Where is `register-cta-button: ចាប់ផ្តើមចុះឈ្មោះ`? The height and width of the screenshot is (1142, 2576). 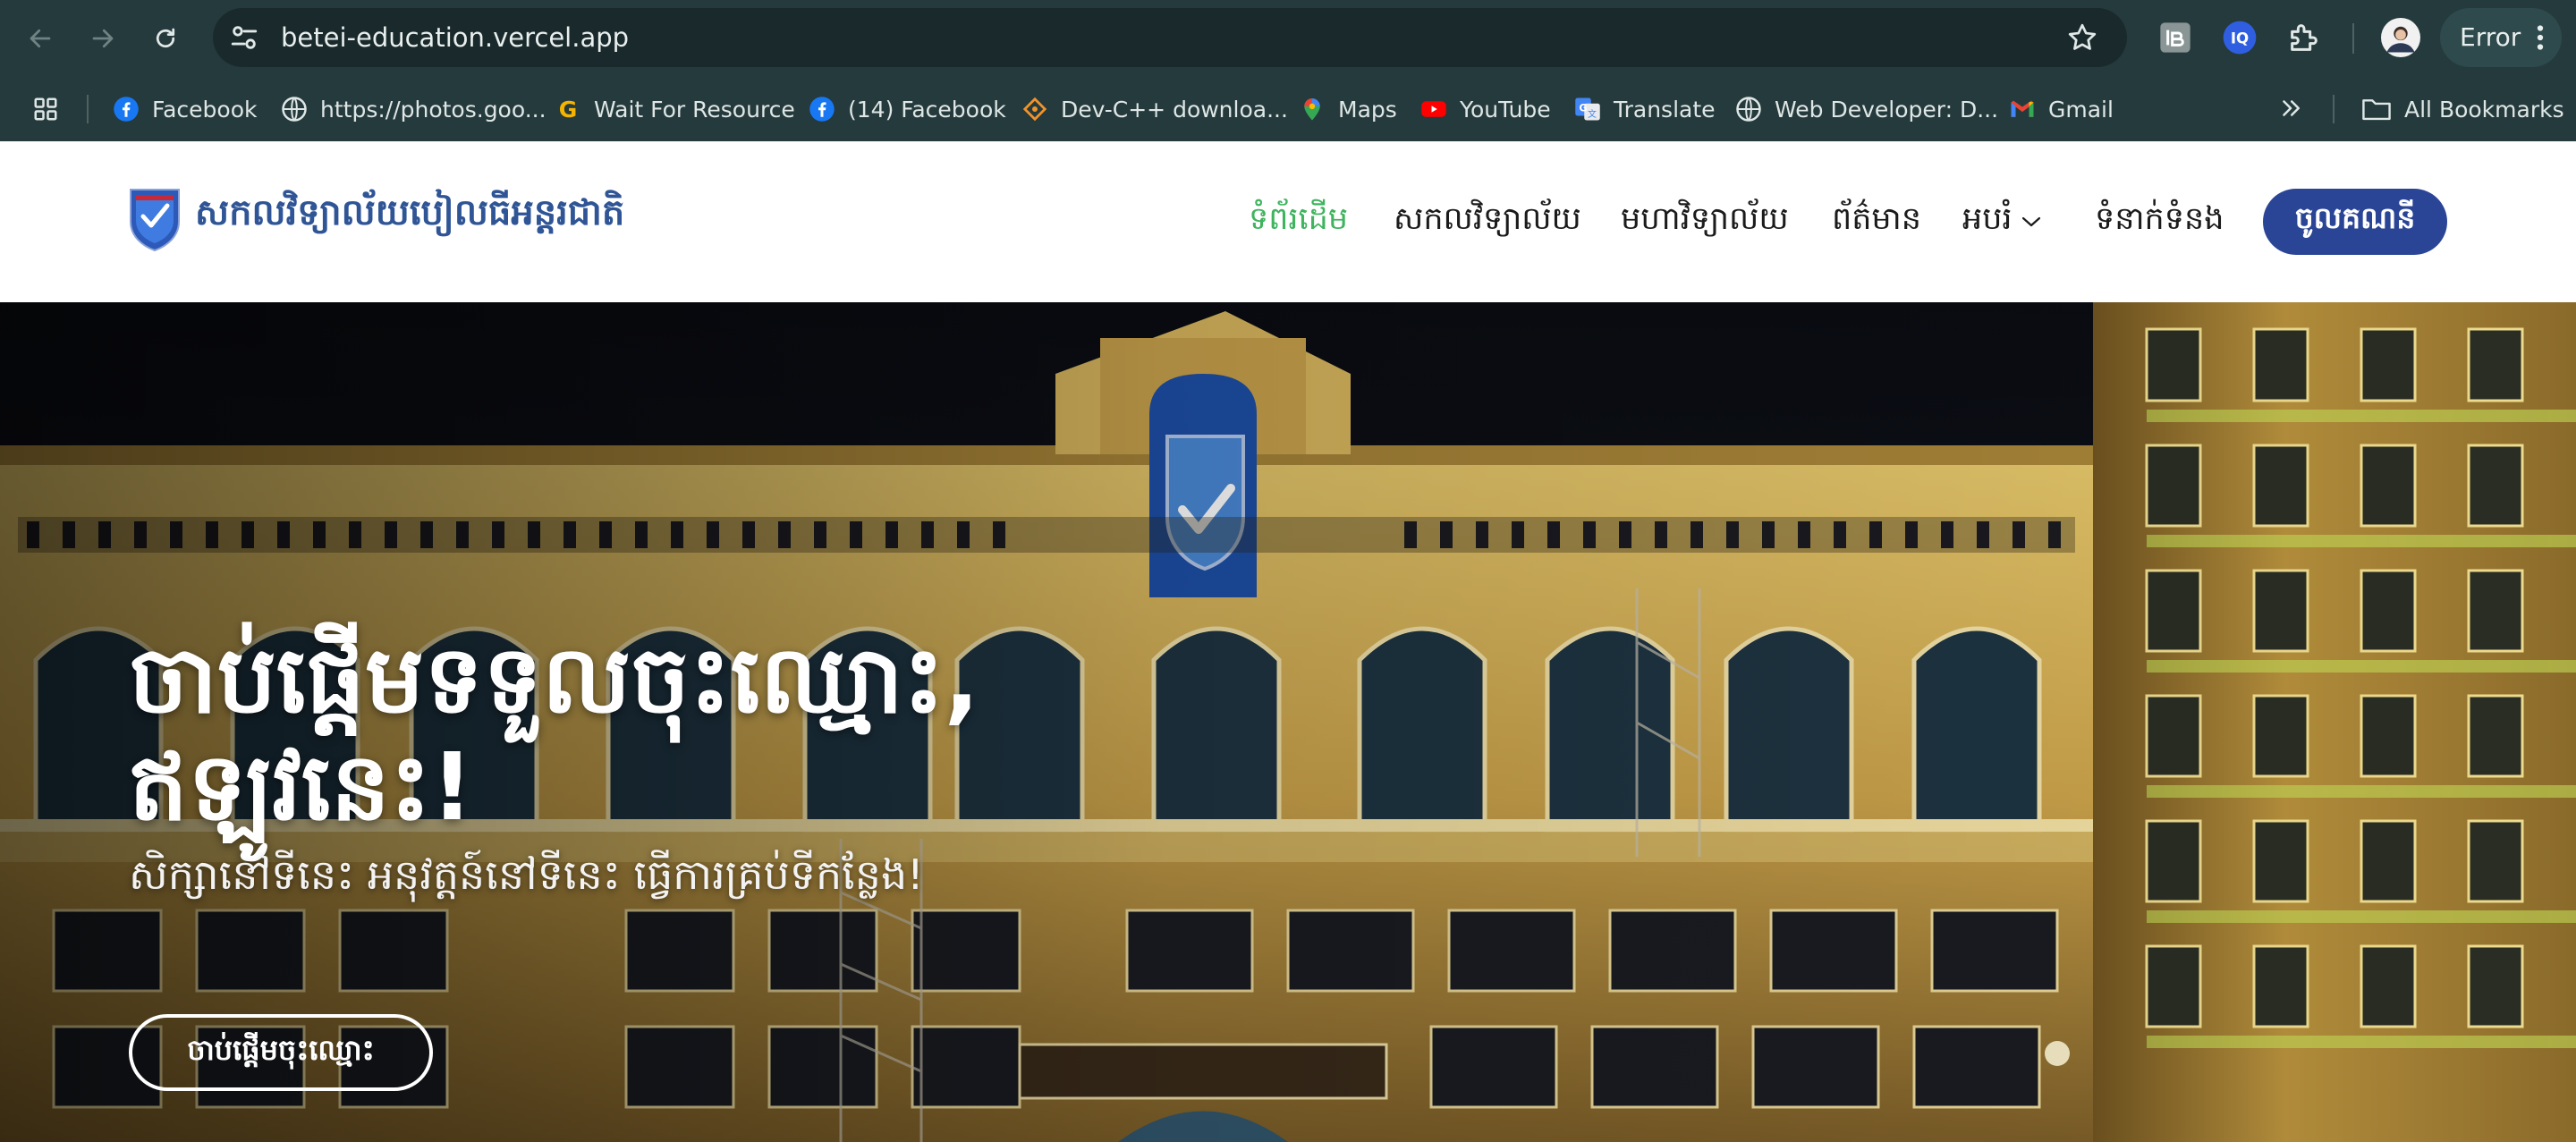
register-cta-button: ចាប់ផ្តើមចុះឈ្មោះ is located at coordinates (281, 1053).